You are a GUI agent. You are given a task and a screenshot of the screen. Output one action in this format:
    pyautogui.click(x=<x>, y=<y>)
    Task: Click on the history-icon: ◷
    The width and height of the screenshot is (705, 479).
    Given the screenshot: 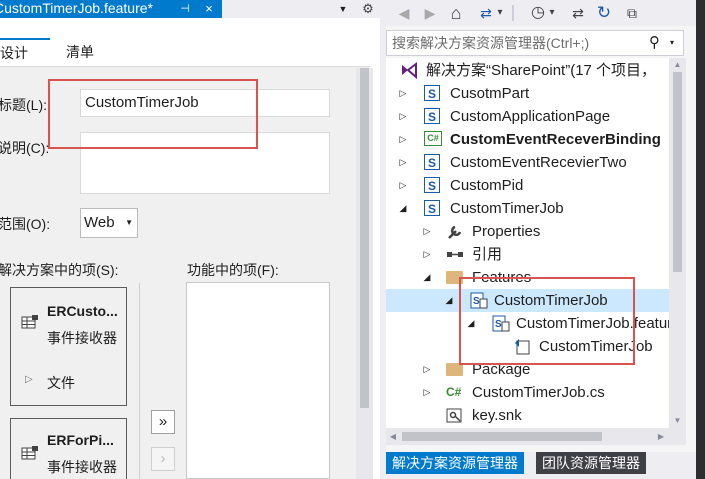 What is the action you would take?
    pyautogui.click(x=538, y=13)
    